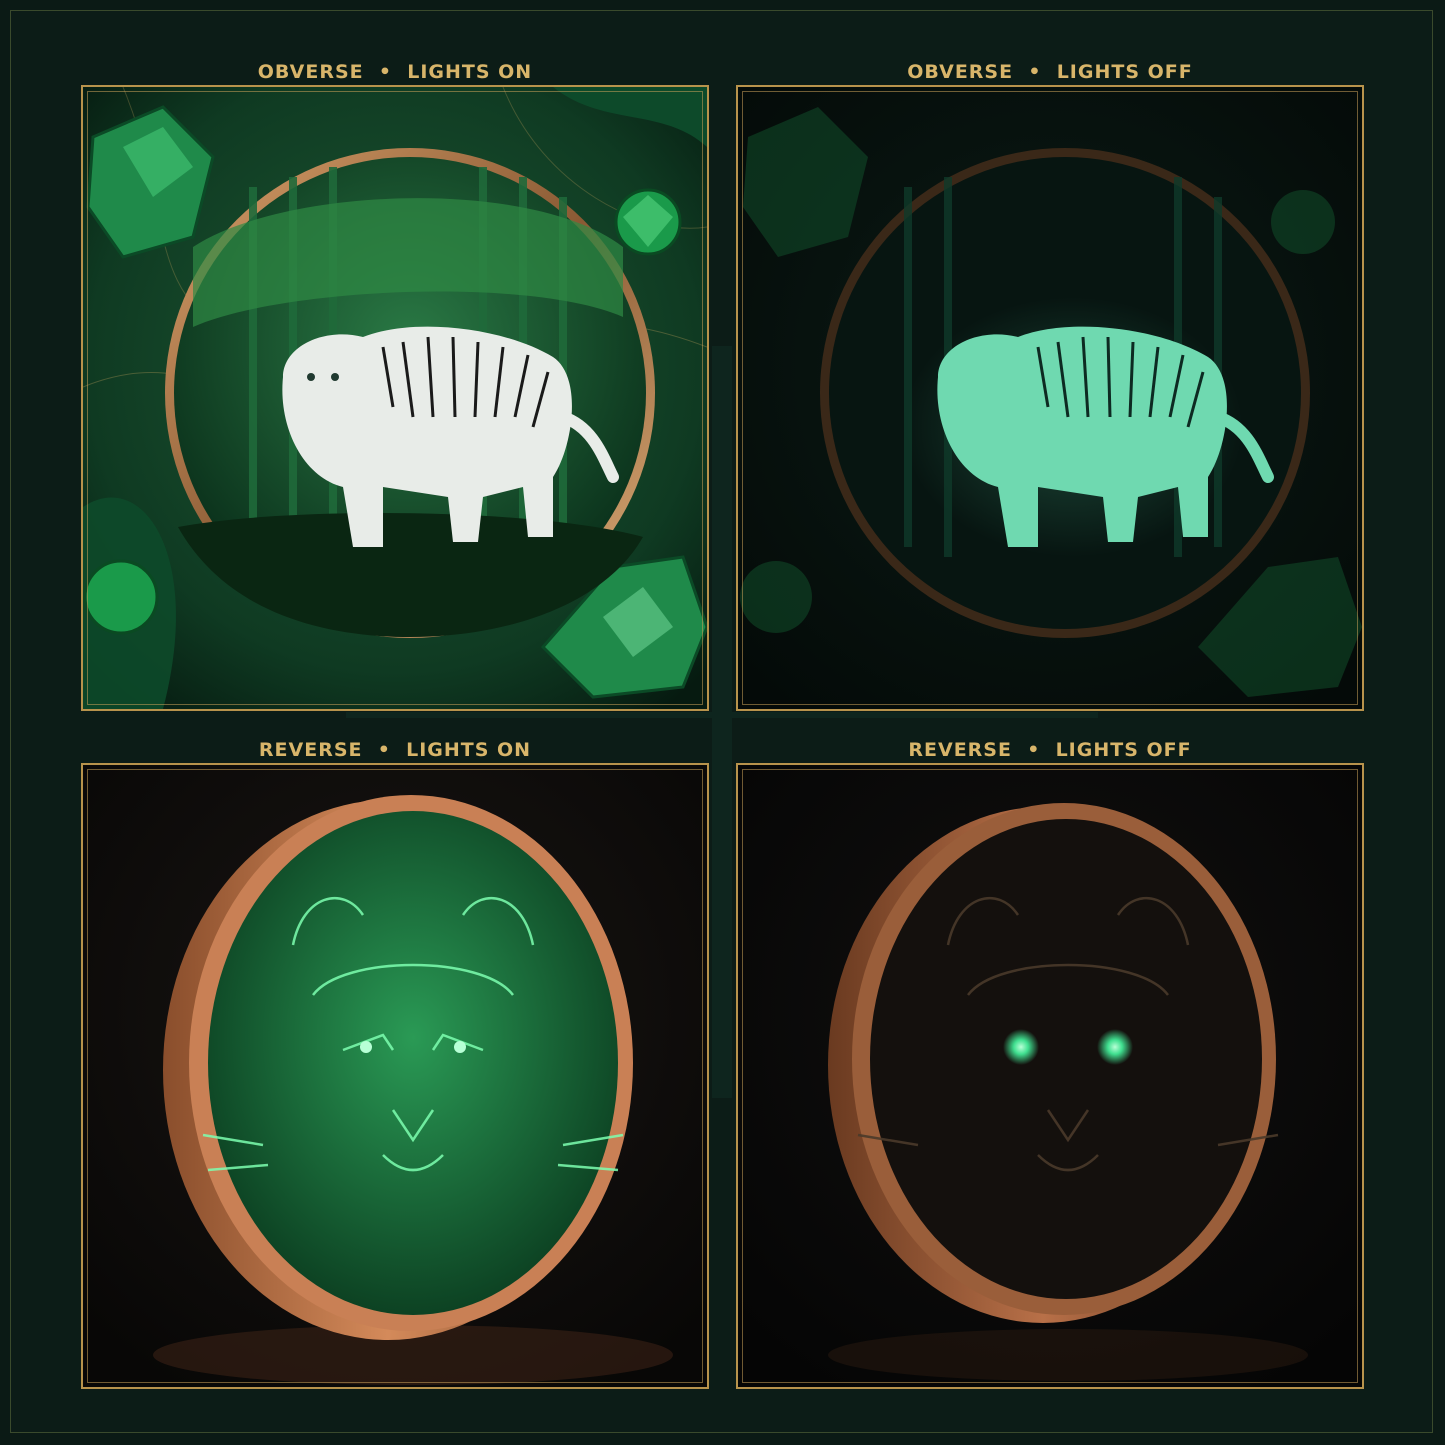 The image size is (1445, 1445). What do you see at coordinates (395, 72) in the screenshot?
I see `panel-title: OBVERSE • LIGHTS ON` at bounding box center [395, 72].